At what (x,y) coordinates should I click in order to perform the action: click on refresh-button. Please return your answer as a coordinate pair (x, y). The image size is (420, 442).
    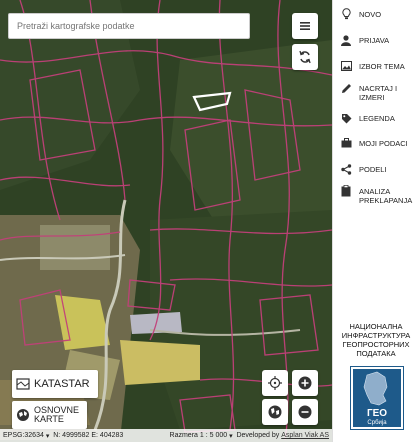
    Looking at the image, I should click on (305, 57).